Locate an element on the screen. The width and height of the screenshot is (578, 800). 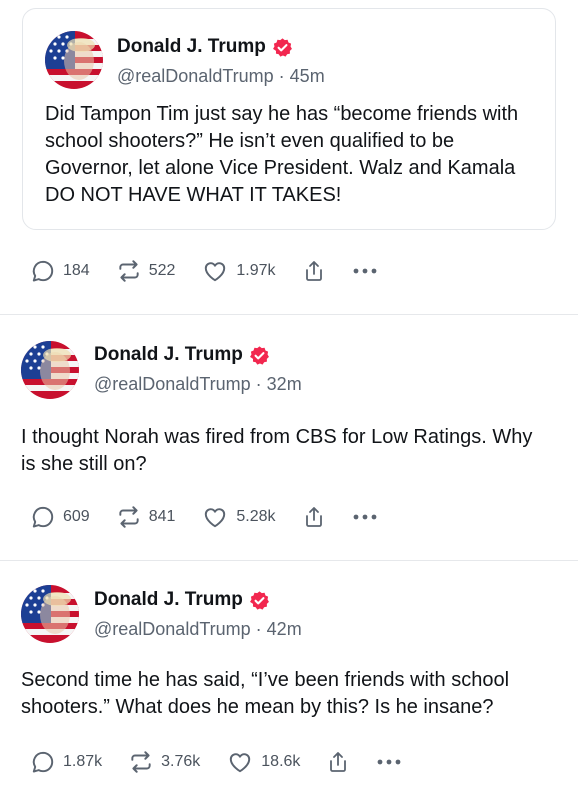
post-actions: 184 522 1.97k is located at coordinates (217, 271).